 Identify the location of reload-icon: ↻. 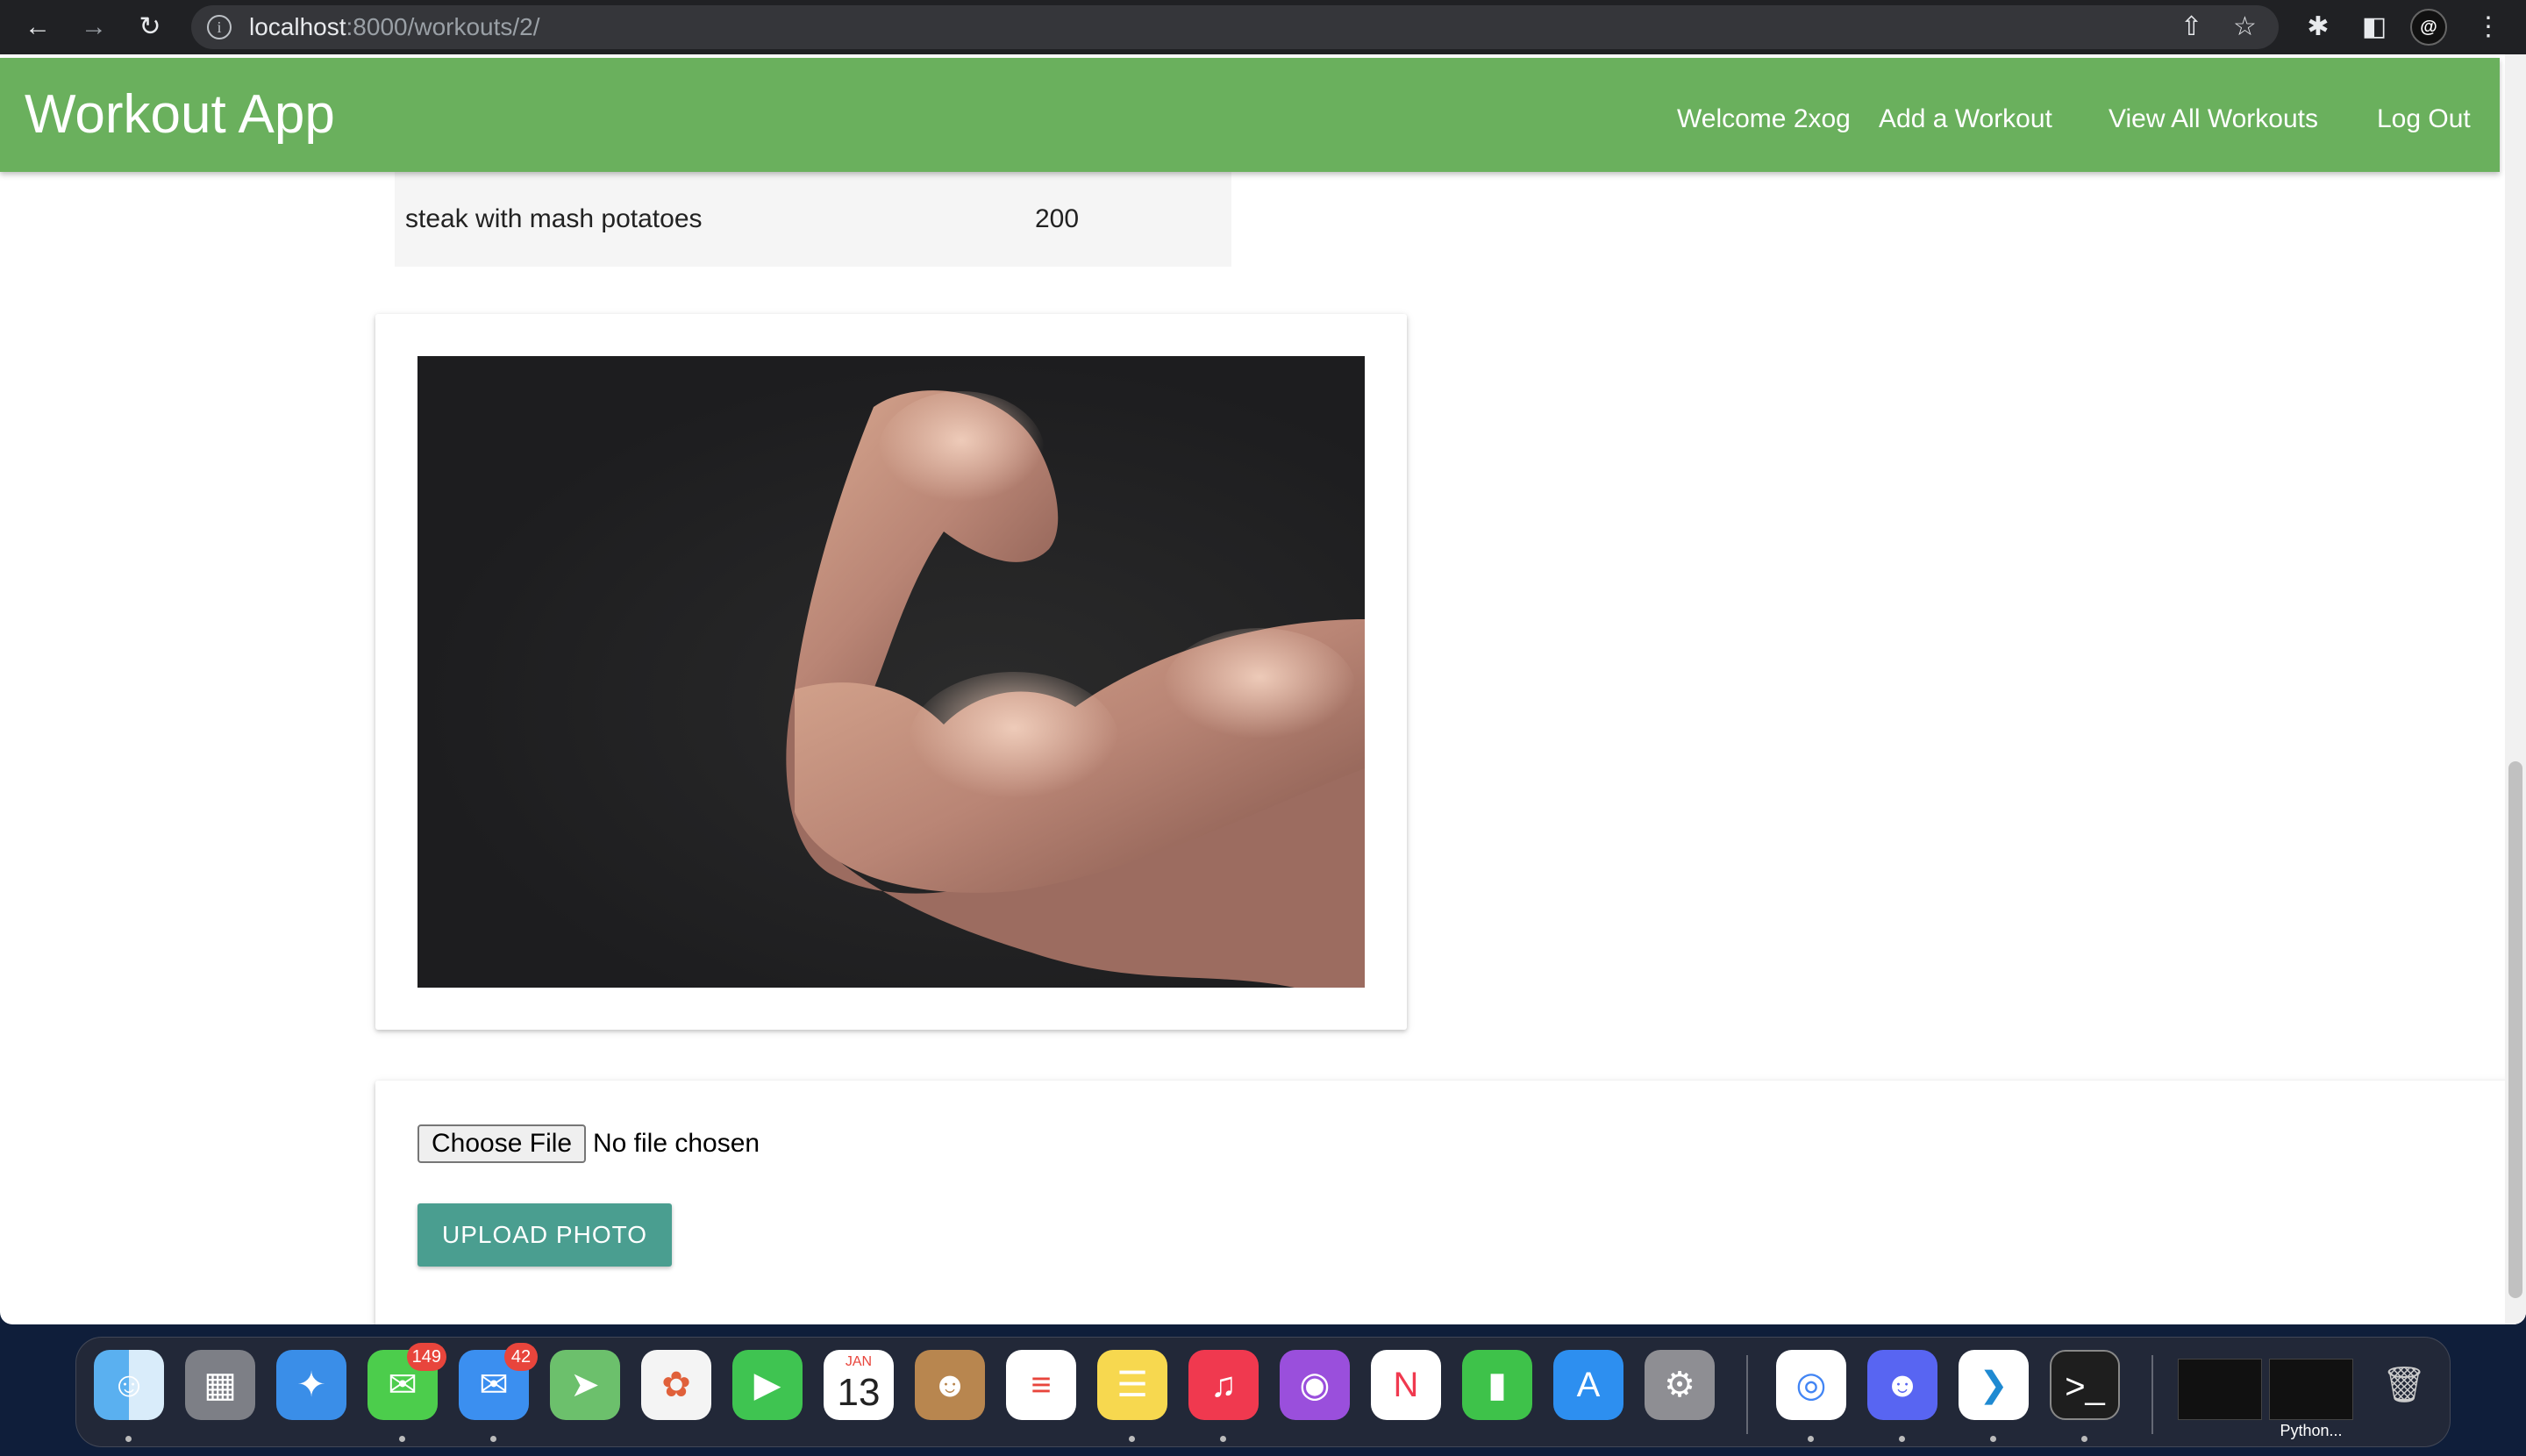
(150, 27).